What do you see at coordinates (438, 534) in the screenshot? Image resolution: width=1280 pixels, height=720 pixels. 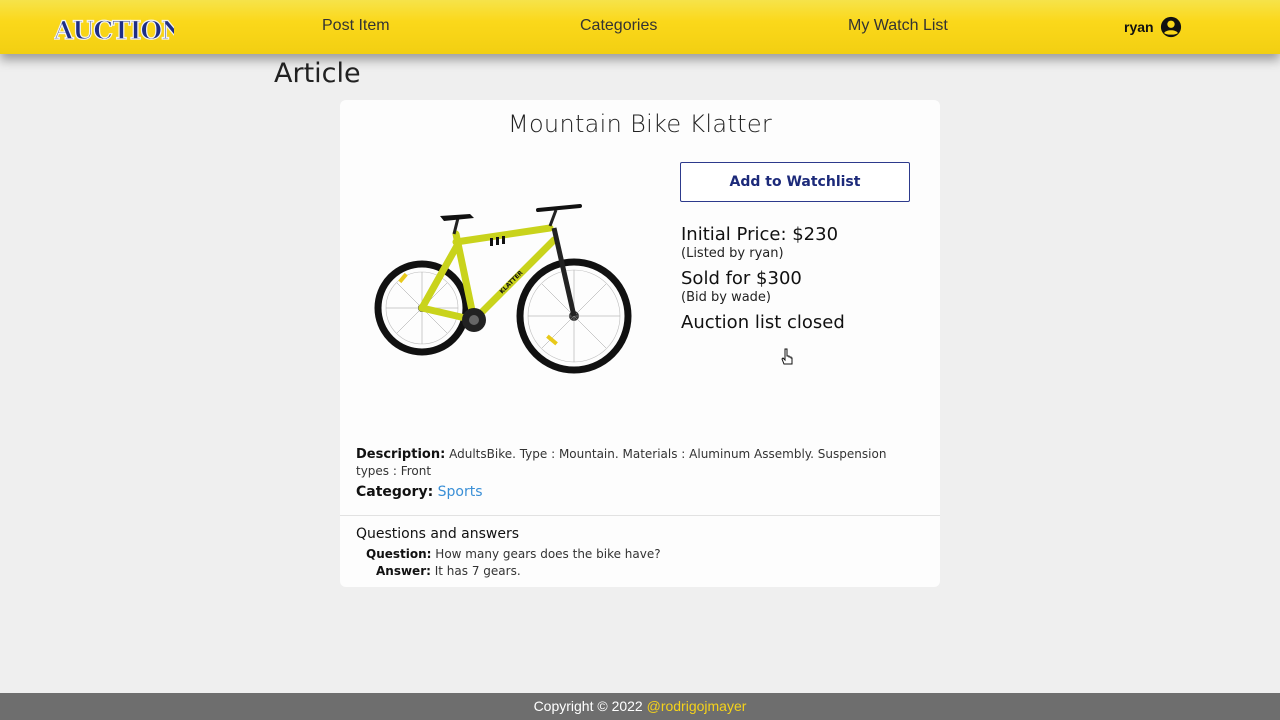 I see `qa-title: Questions and answers` at bounding box center [438, 534].